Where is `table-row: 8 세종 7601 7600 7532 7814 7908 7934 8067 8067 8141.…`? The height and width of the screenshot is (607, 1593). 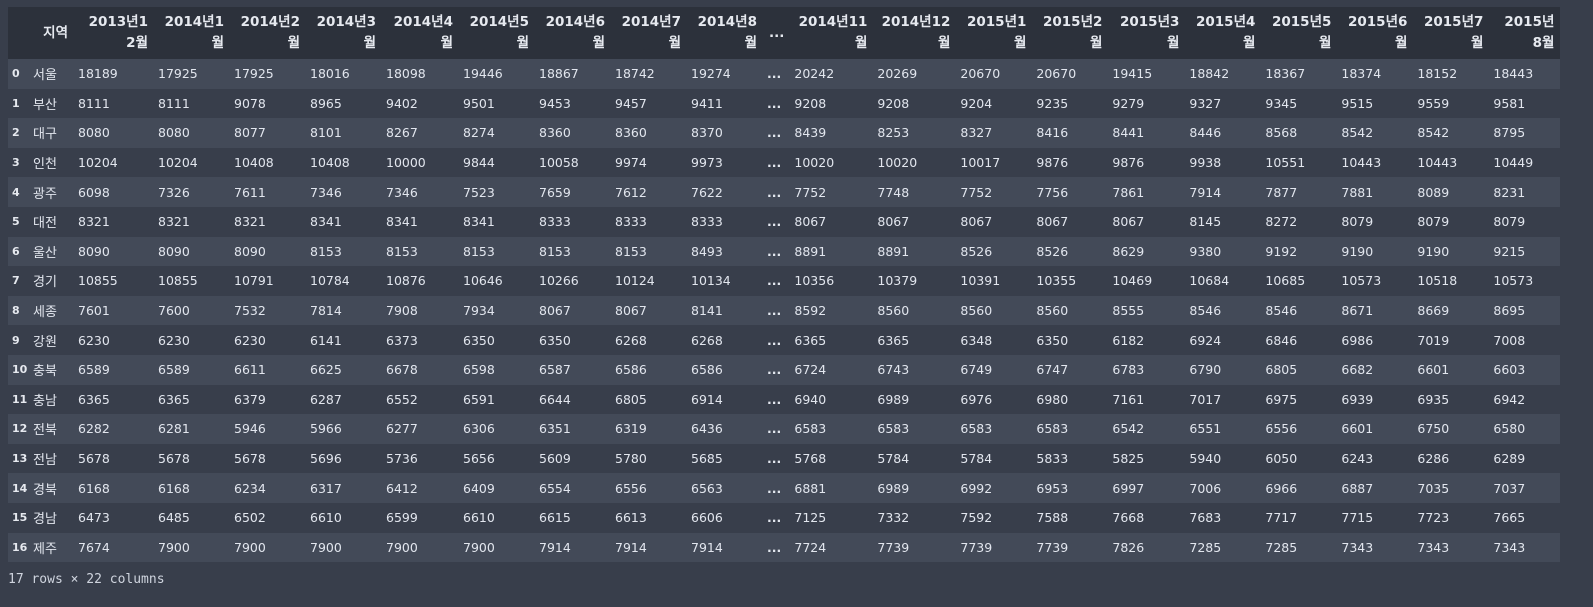
table-row: 8 세종 7601 7600 7532 7814 7908 7934 8067 8067 8141.… is located at coordinates (784, 310).